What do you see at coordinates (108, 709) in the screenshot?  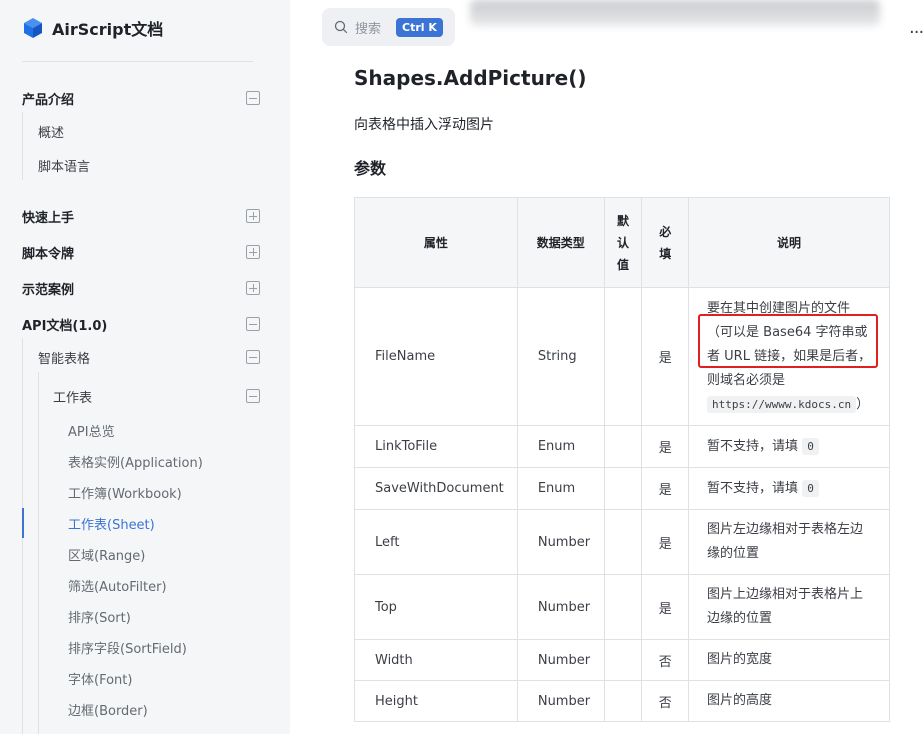 I see `sidebar-item-border: 边框(Border)` at bounding box center [108, 709].